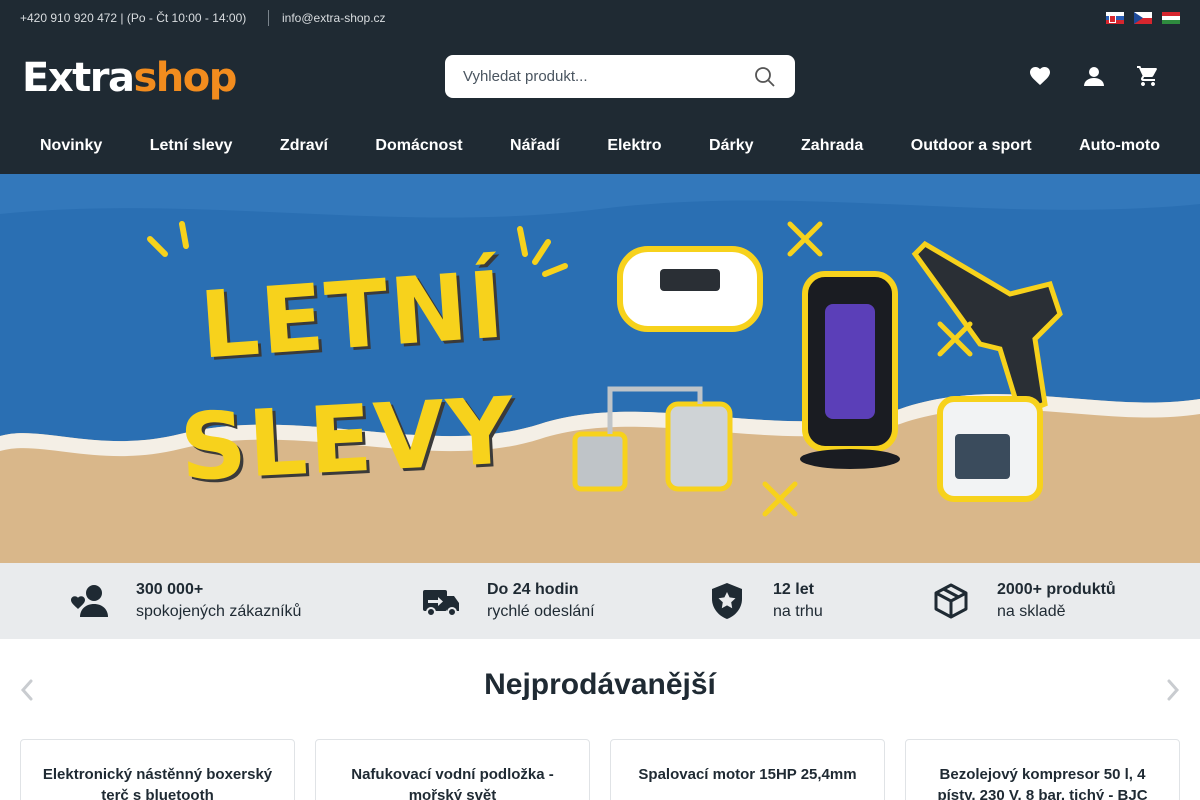  Describe the element at coordinates (27, 690) in the screenshot. I see `carousel-prev-button` at that location.